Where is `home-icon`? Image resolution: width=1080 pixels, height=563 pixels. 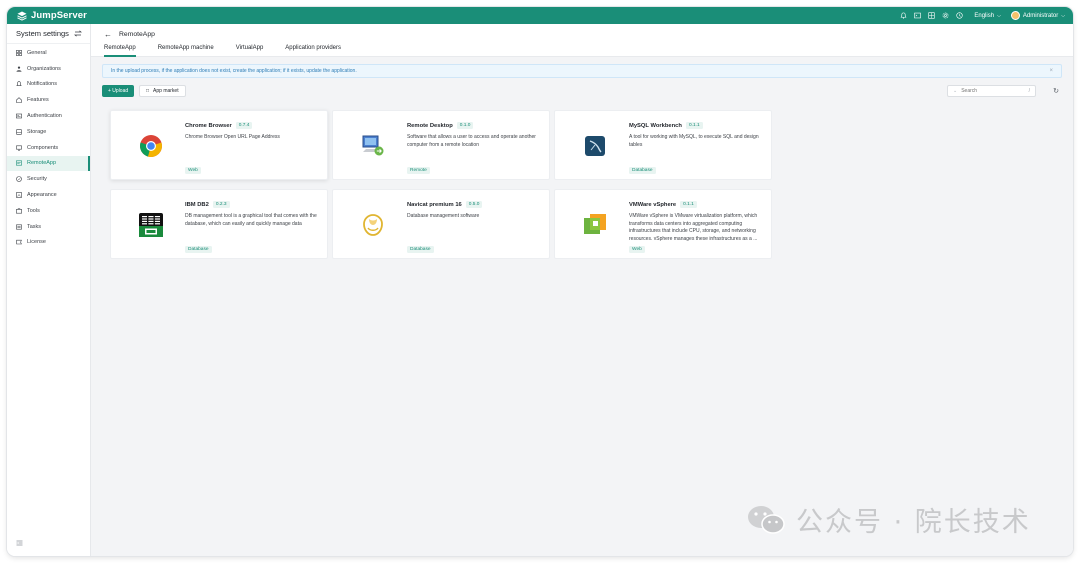
home-icon is located at coordinates (19, 100).